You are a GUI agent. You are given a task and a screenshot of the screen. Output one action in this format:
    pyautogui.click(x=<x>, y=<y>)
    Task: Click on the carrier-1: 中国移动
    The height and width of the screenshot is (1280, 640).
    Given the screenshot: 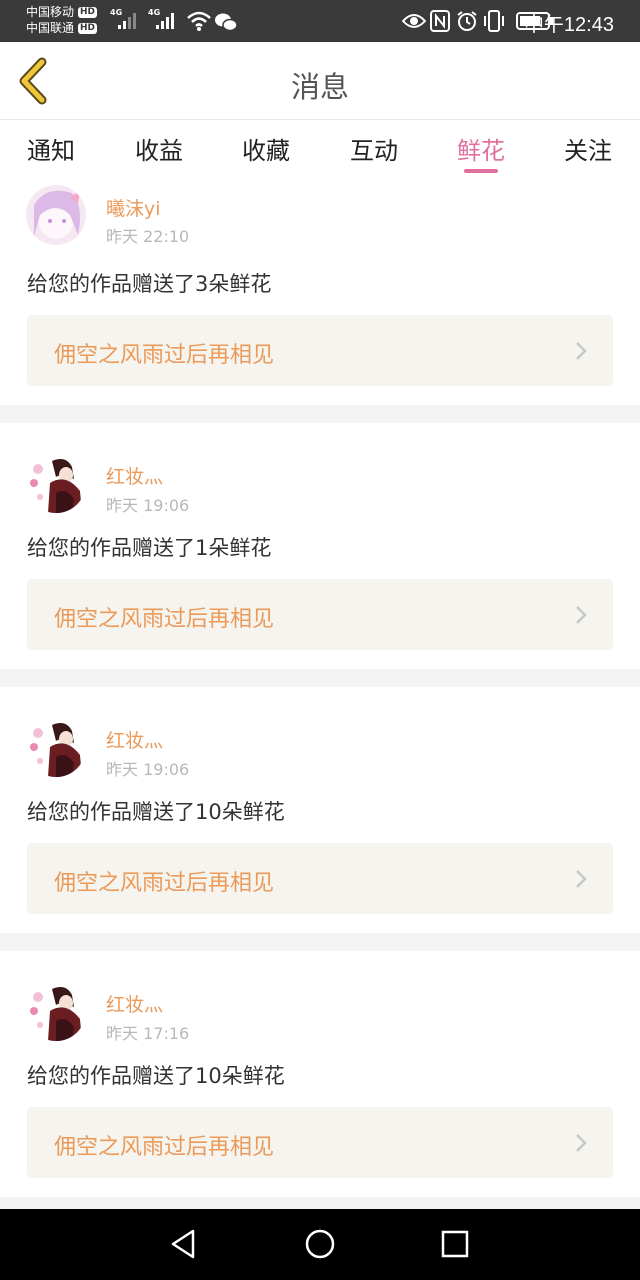 What is the action you would take?
    pyautogui.click(x=50, y=12)
    